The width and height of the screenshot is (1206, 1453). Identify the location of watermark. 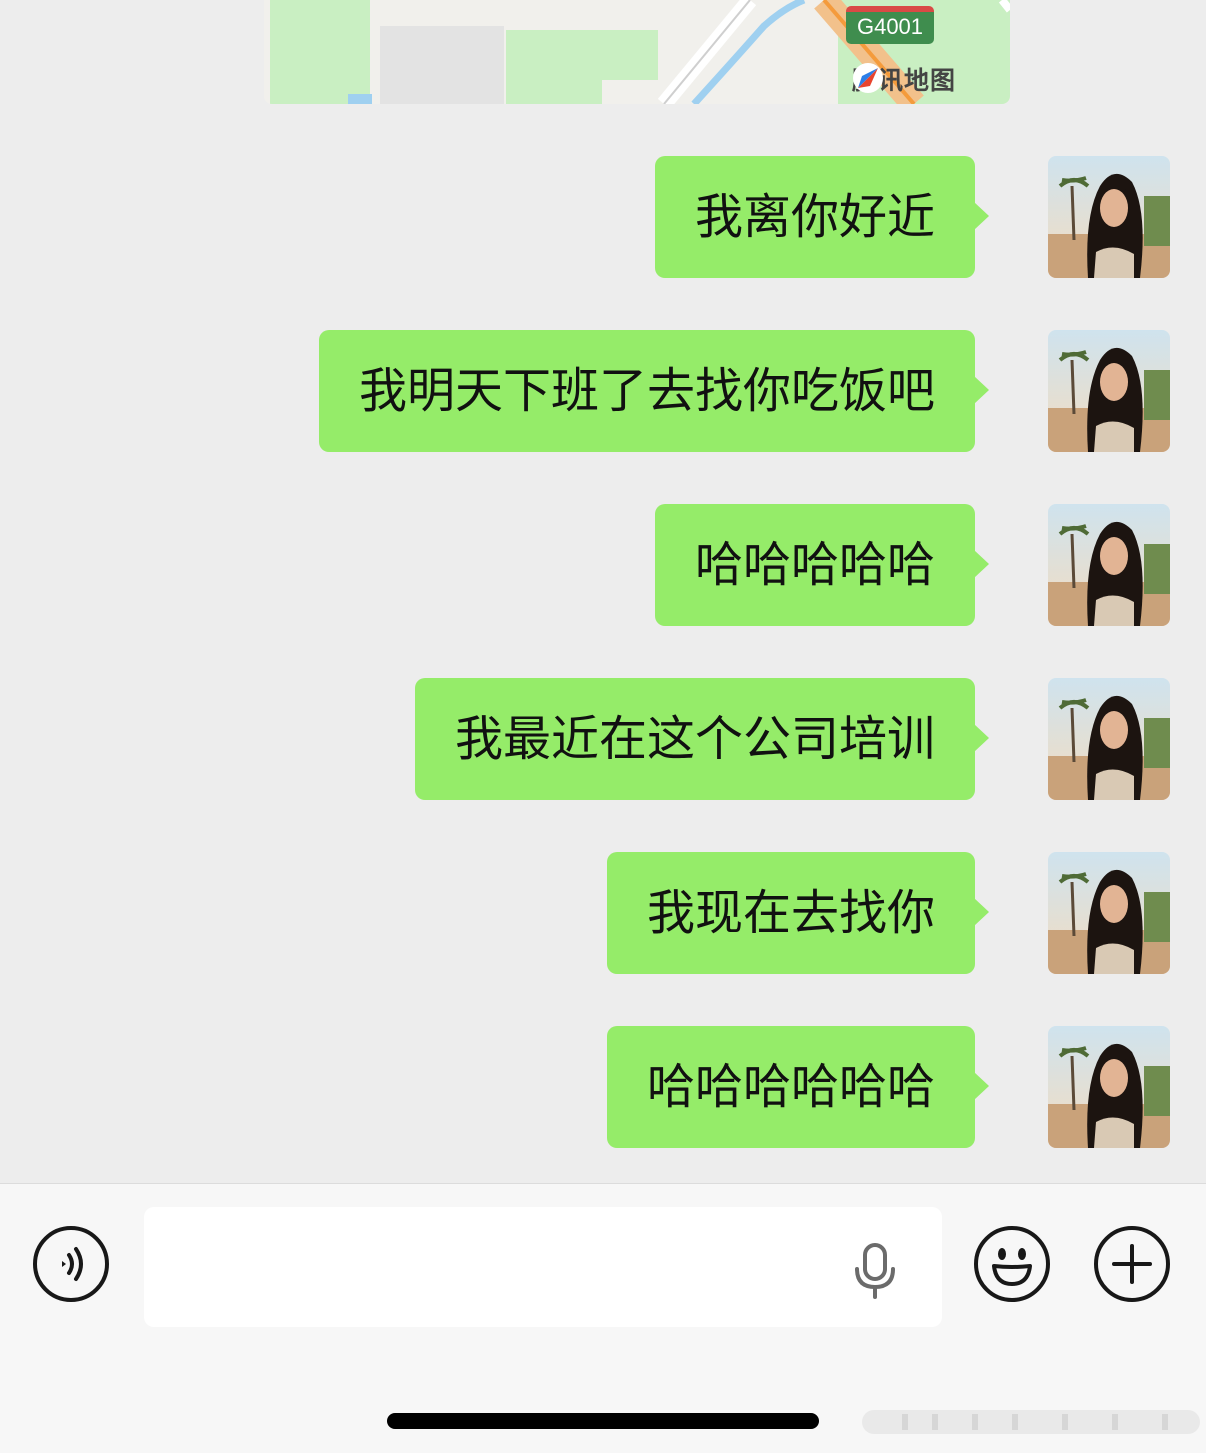
(1031, 1422).